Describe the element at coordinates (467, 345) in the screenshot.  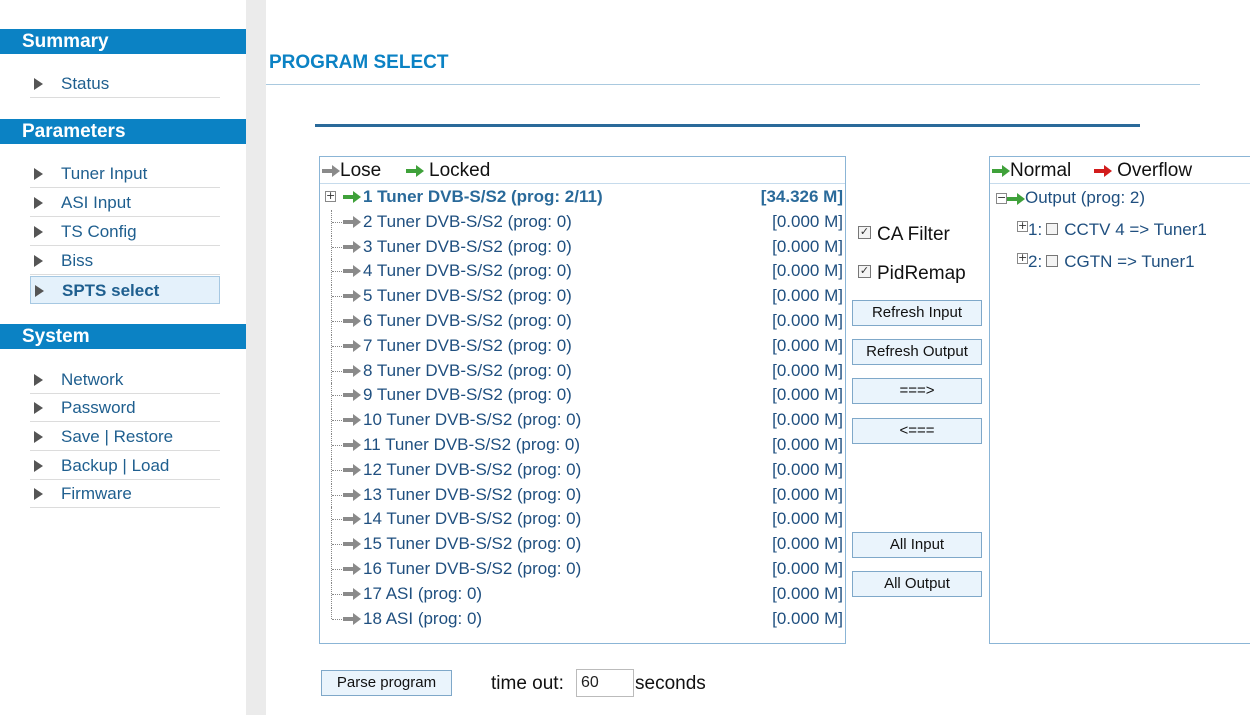
I see `input-row-name: 7 Tuner DVB-S/S2 (prog: 0)` at that location.